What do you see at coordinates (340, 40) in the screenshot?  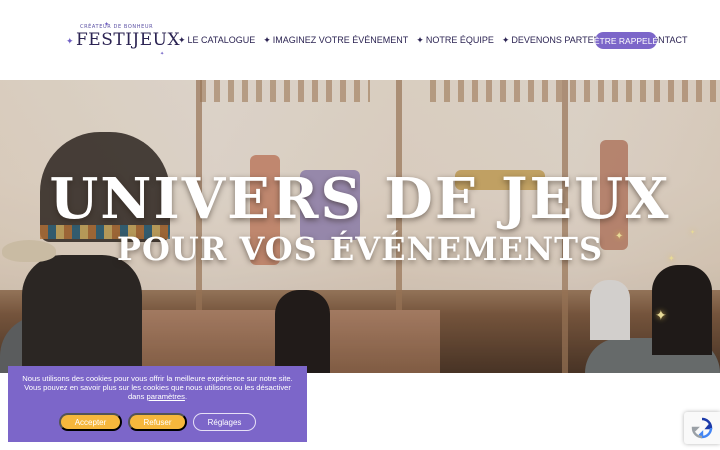 I see `nav-item-label: IMAGINEZ VOTRE ÉVÉNEMENT` at bounding box center [340, 40].